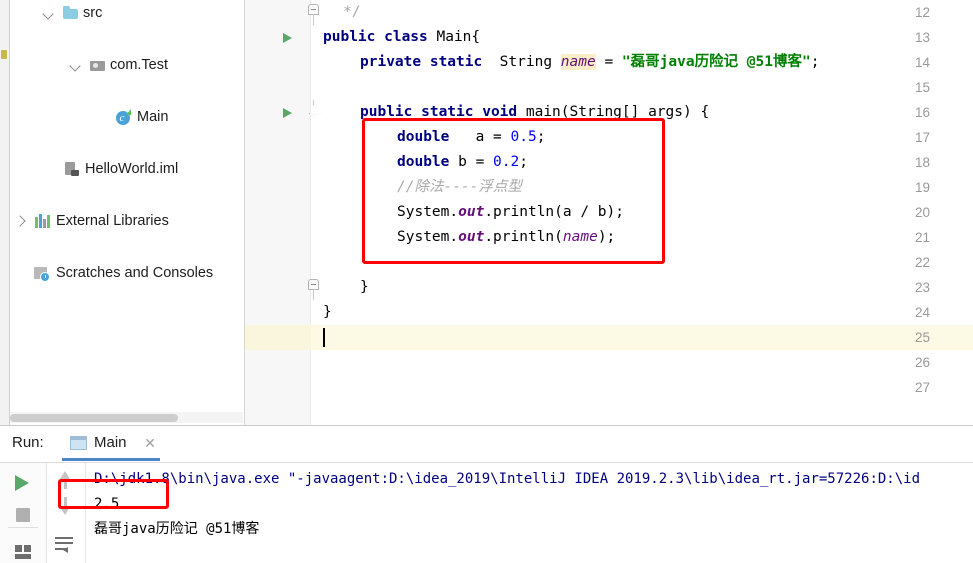 The height and width of the screenshot is (563, 973). Describe the element at coordinates (5, 212) in the screenshot. I see `left-tool-window-bar` at that location.